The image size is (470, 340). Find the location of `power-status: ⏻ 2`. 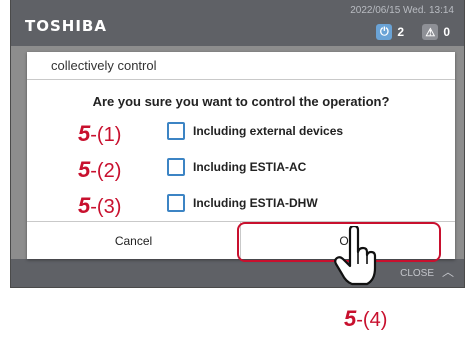

power-status: ⏻ 2 is located at coordinates (390, 32).